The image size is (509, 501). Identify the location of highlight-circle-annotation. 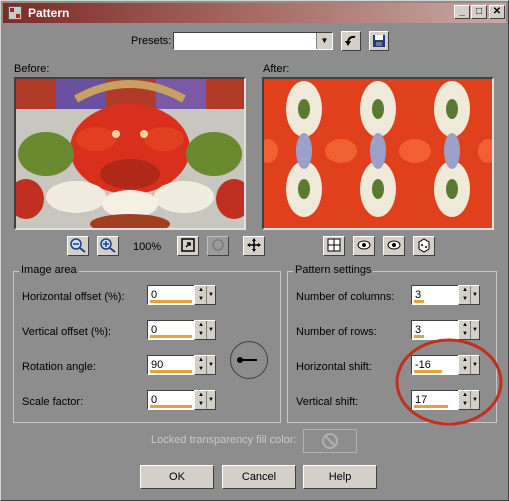
(449, 382).